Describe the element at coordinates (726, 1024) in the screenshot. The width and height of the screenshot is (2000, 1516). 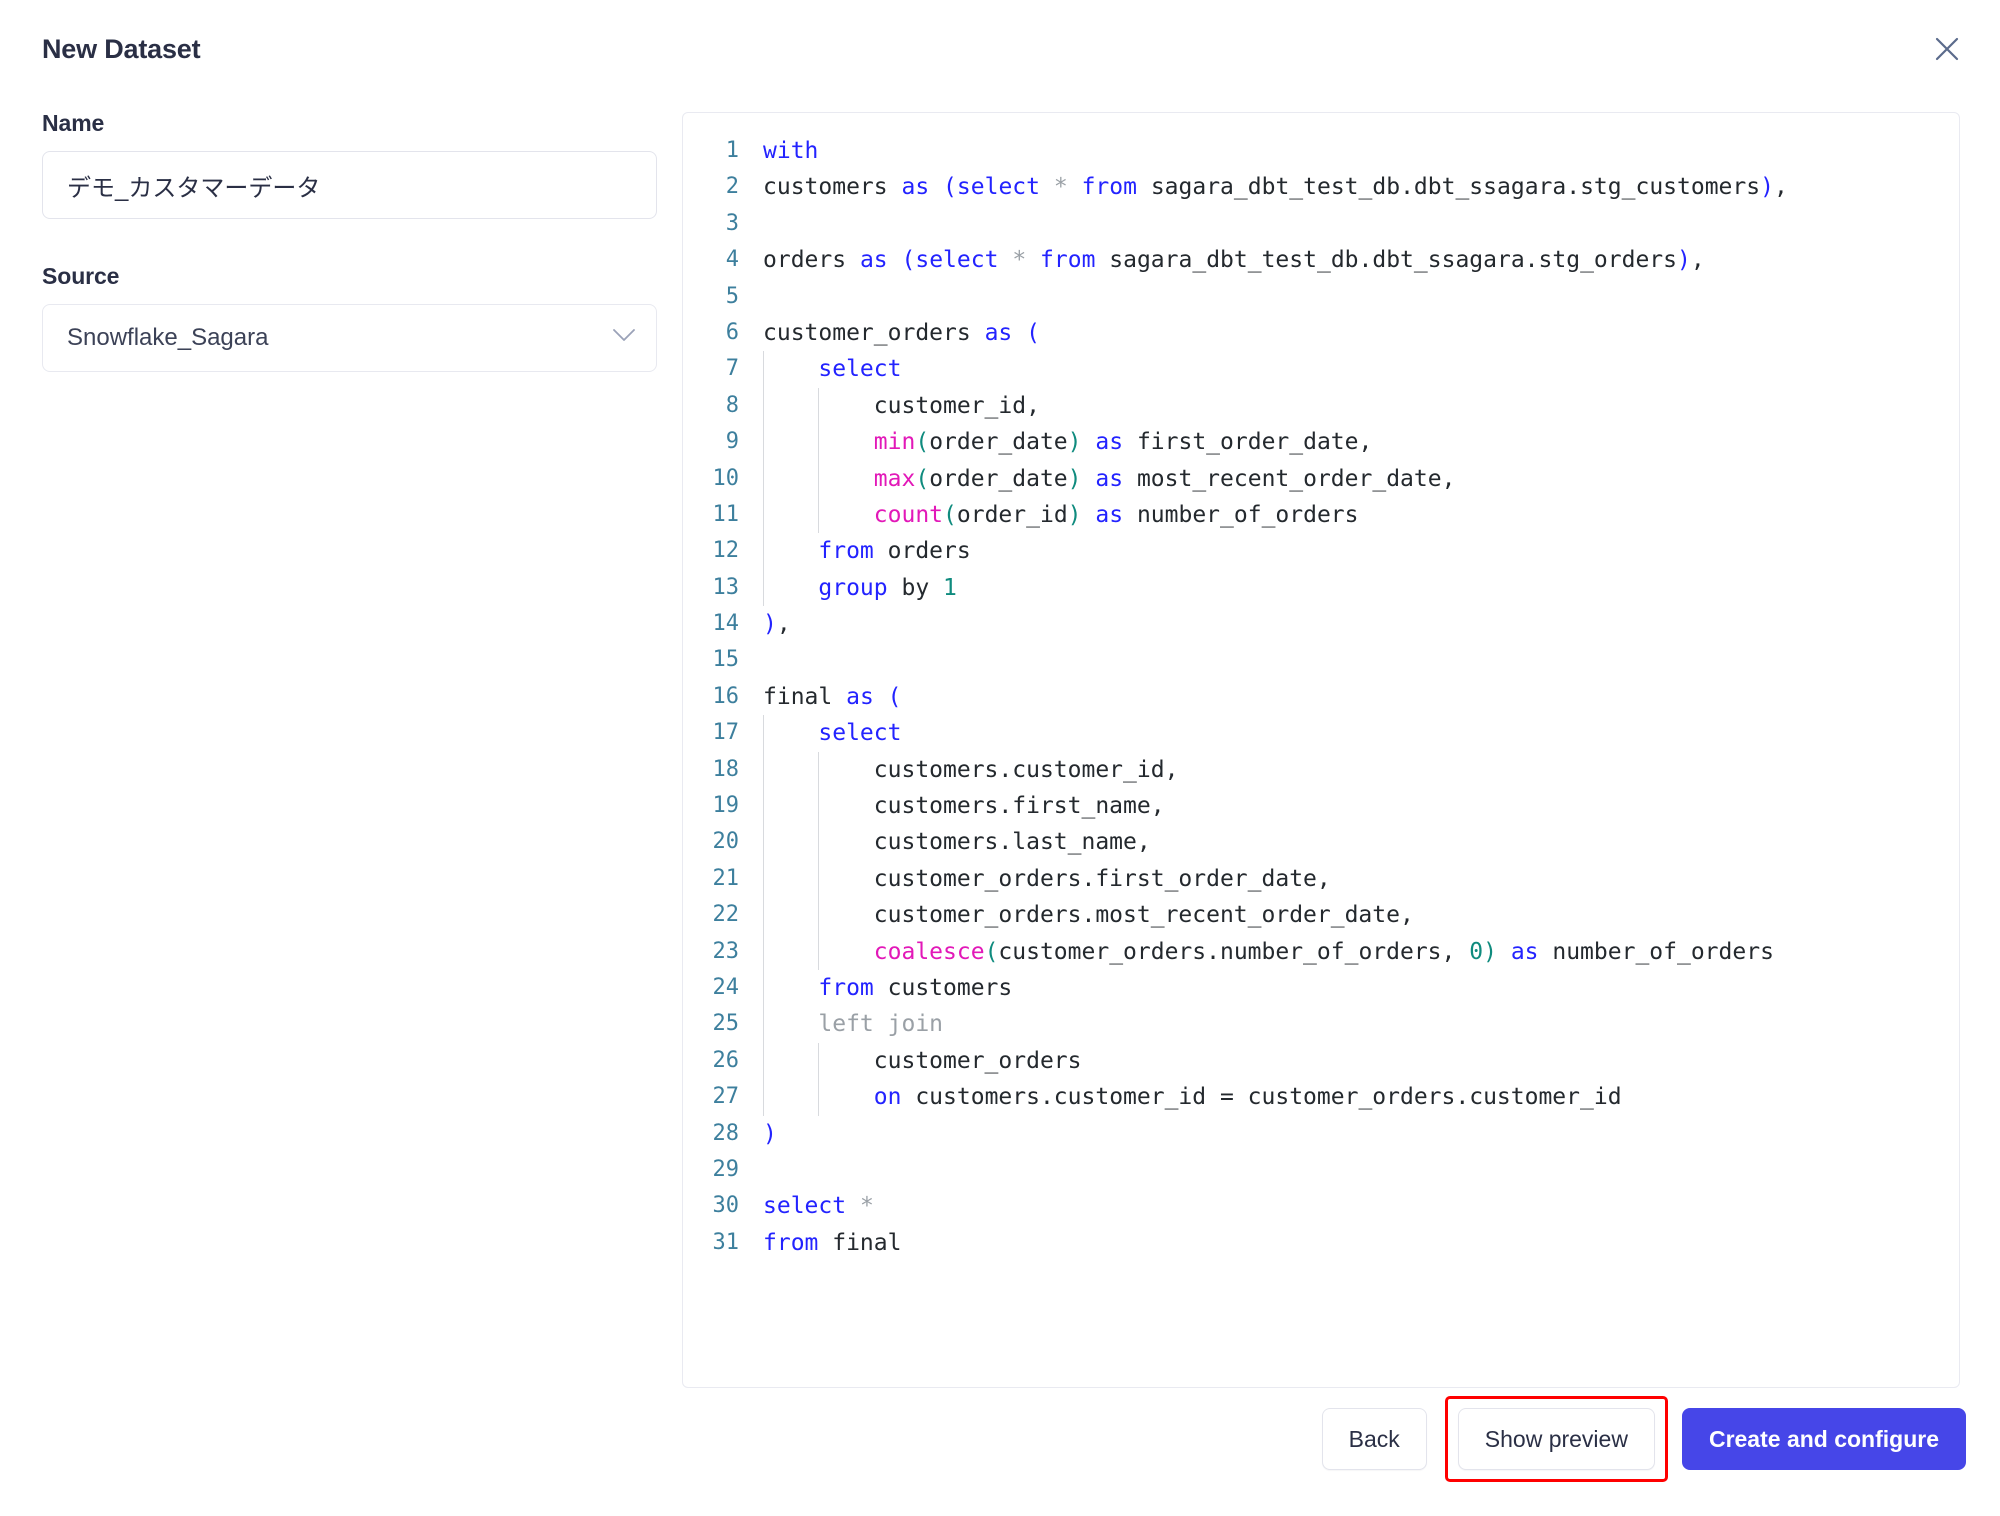
I see `line-number: 25` at that location.